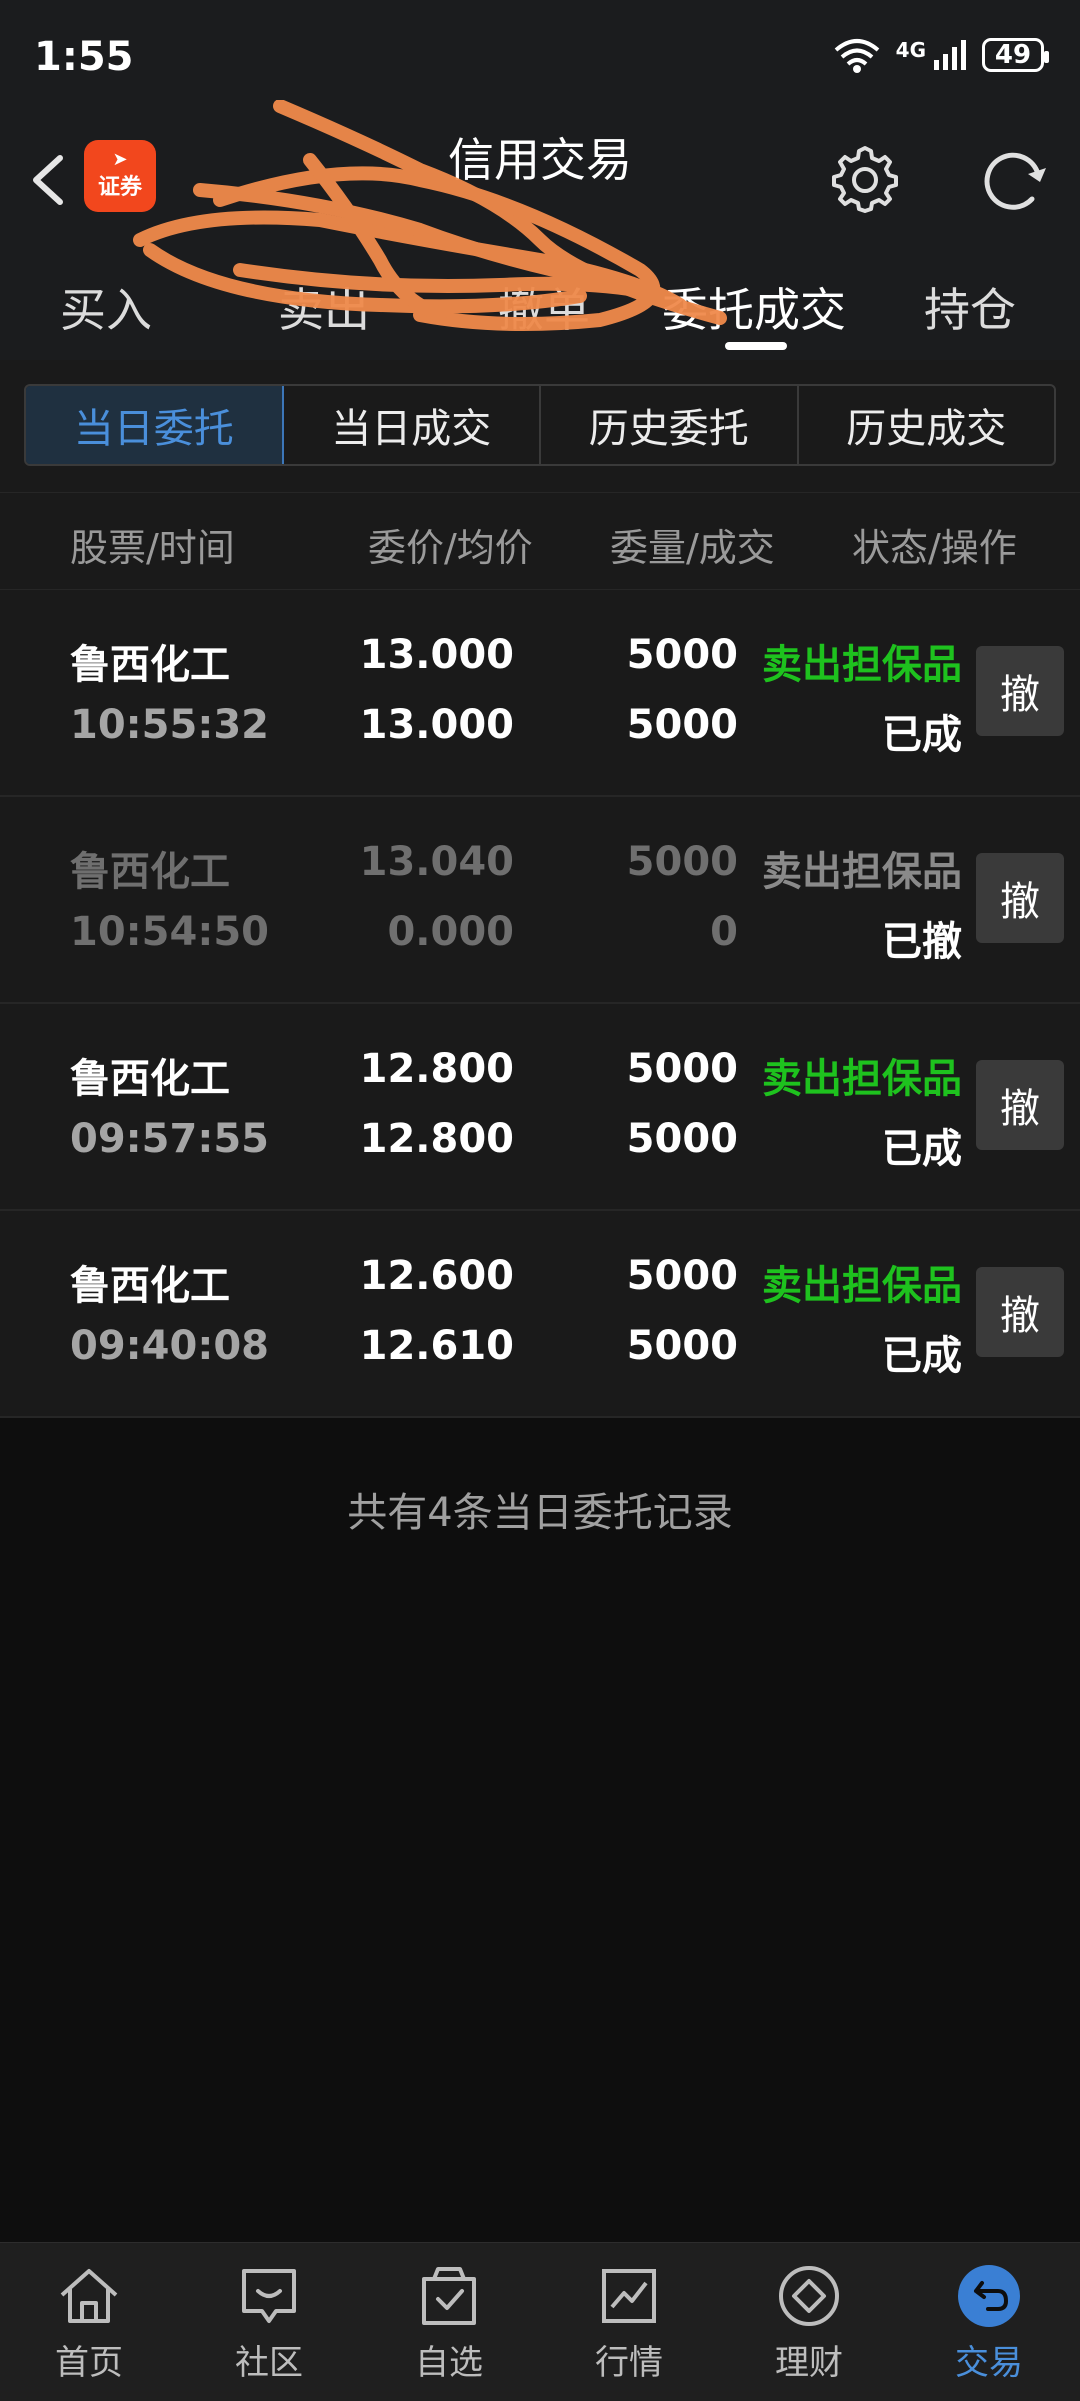  What do you see at coordinates (169, 725) in the screenshot?
I see `order-time: 10:55:32` at bounding box center [169, 725].